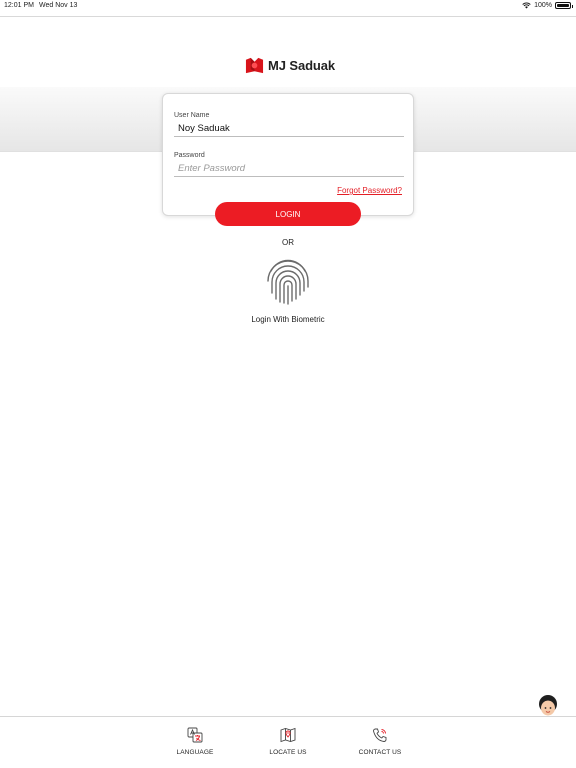 The width and height of the screenshot is (576, 768). What do you see at coordinates (254, 65) in the screenshot?
I see `logo-mark-icon` at bounding box center [254, 65].